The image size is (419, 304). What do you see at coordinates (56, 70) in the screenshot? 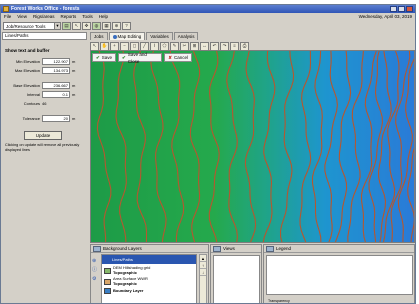
I see `max-elevation-field: 134.973` at bounding box center [56, 70].